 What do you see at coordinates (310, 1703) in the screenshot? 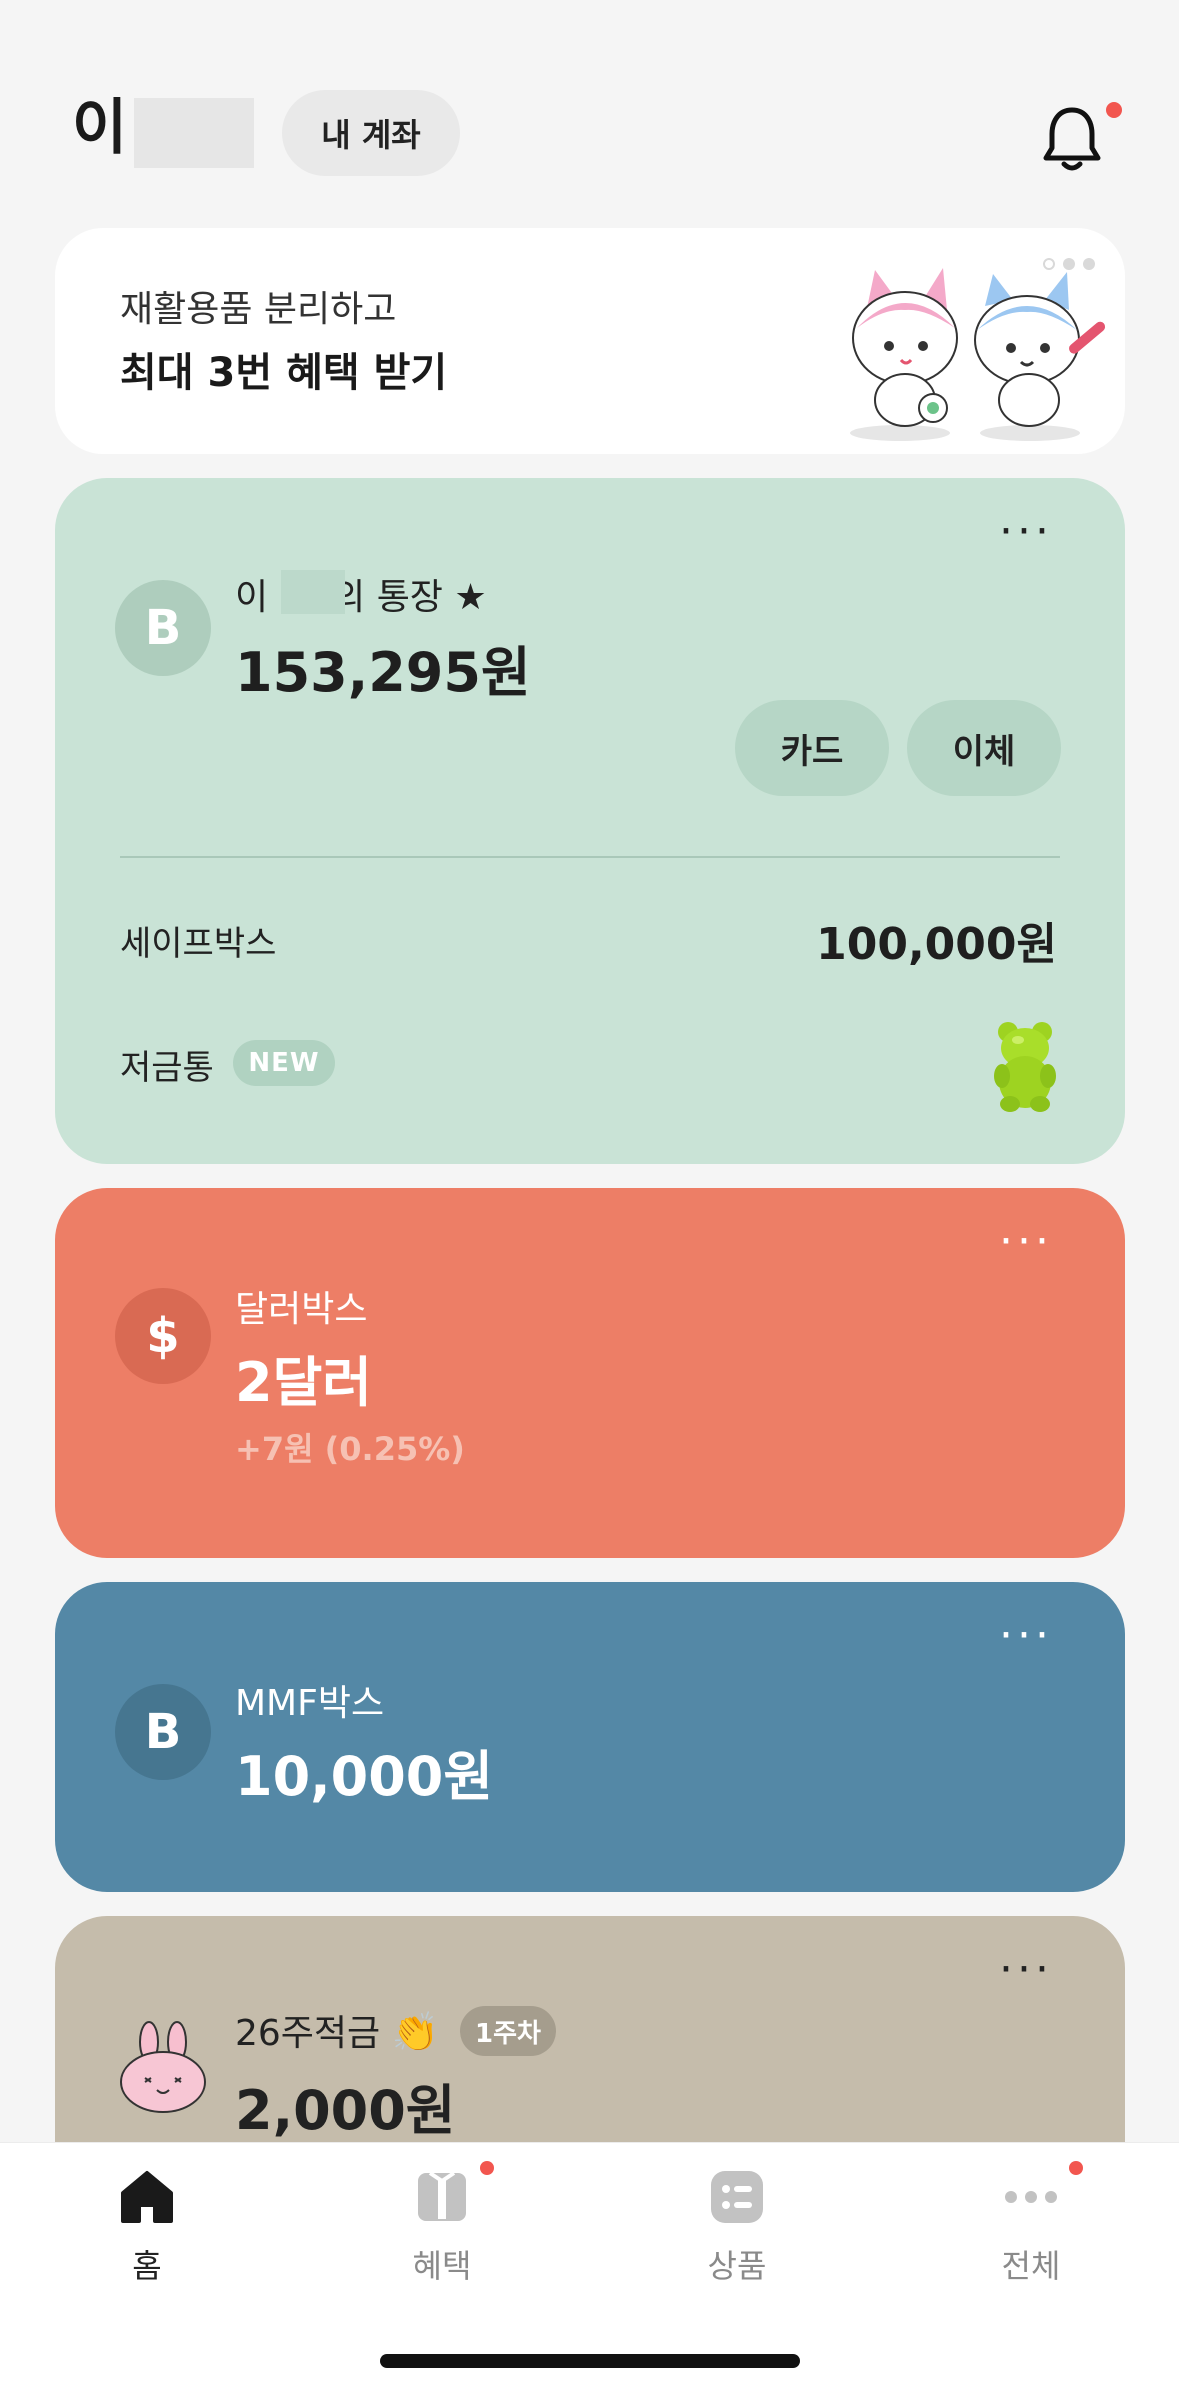
I see `mmf-box-label: MMF박스` at bounding box center [310, 1703].